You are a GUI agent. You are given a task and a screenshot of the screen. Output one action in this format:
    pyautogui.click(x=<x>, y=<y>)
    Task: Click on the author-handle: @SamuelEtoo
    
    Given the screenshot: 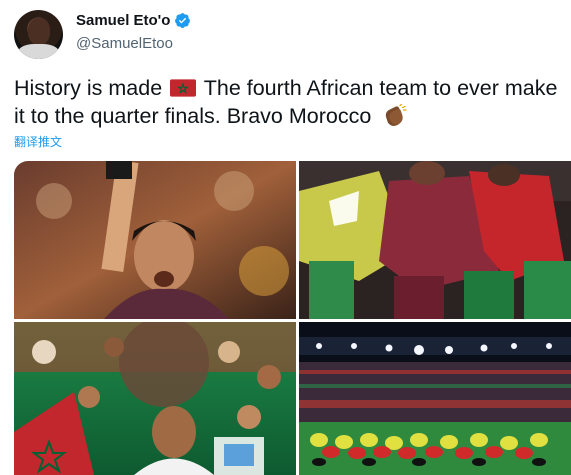 What is the action you would take?
    pyautogui.click(x=124, y=43)
    